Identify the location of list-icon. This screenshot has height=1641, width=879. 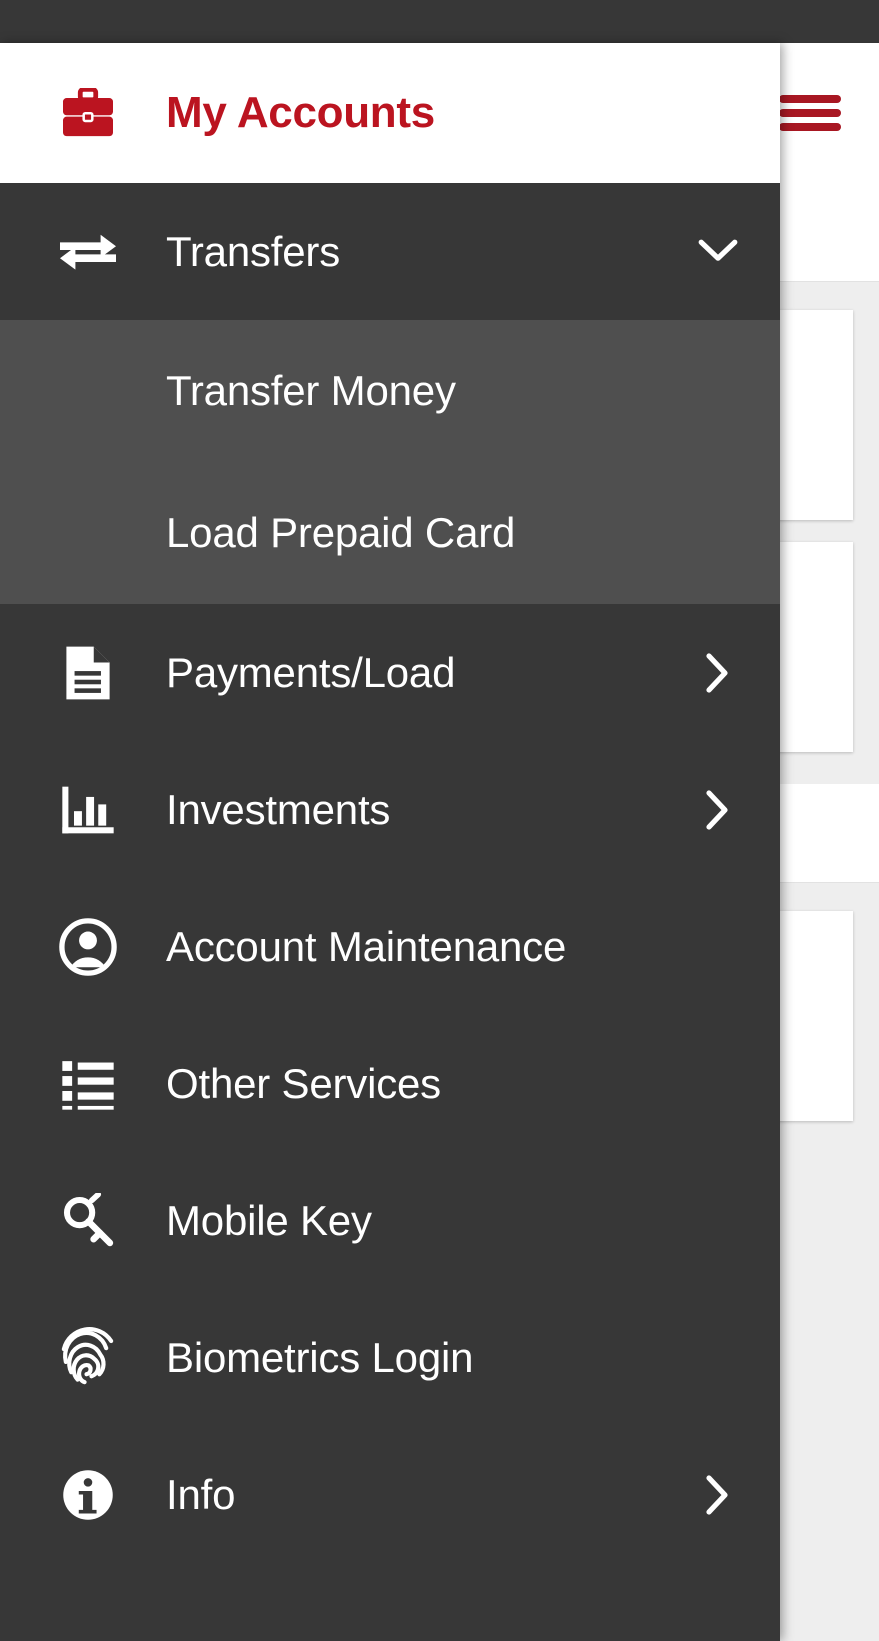
(88, 1084).